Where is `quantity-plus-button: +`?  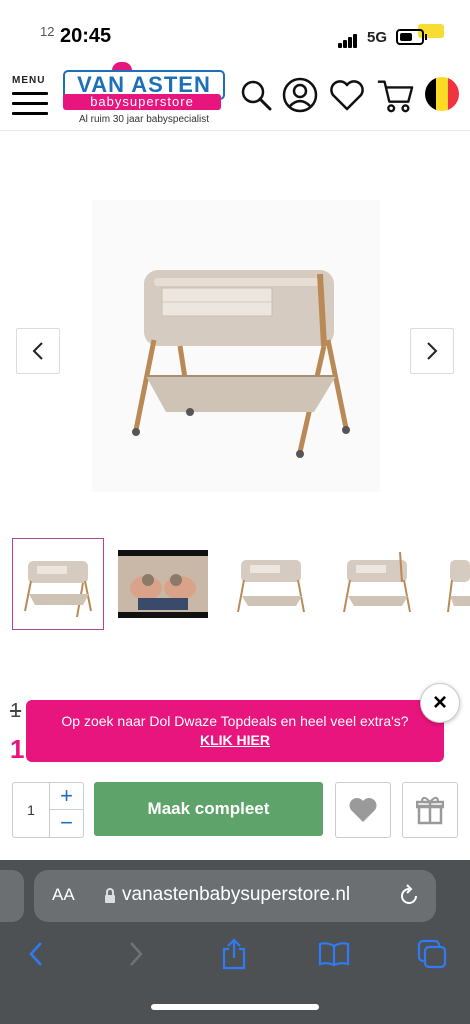 quantity-plus-button: + is located at coordinates (66, 796).